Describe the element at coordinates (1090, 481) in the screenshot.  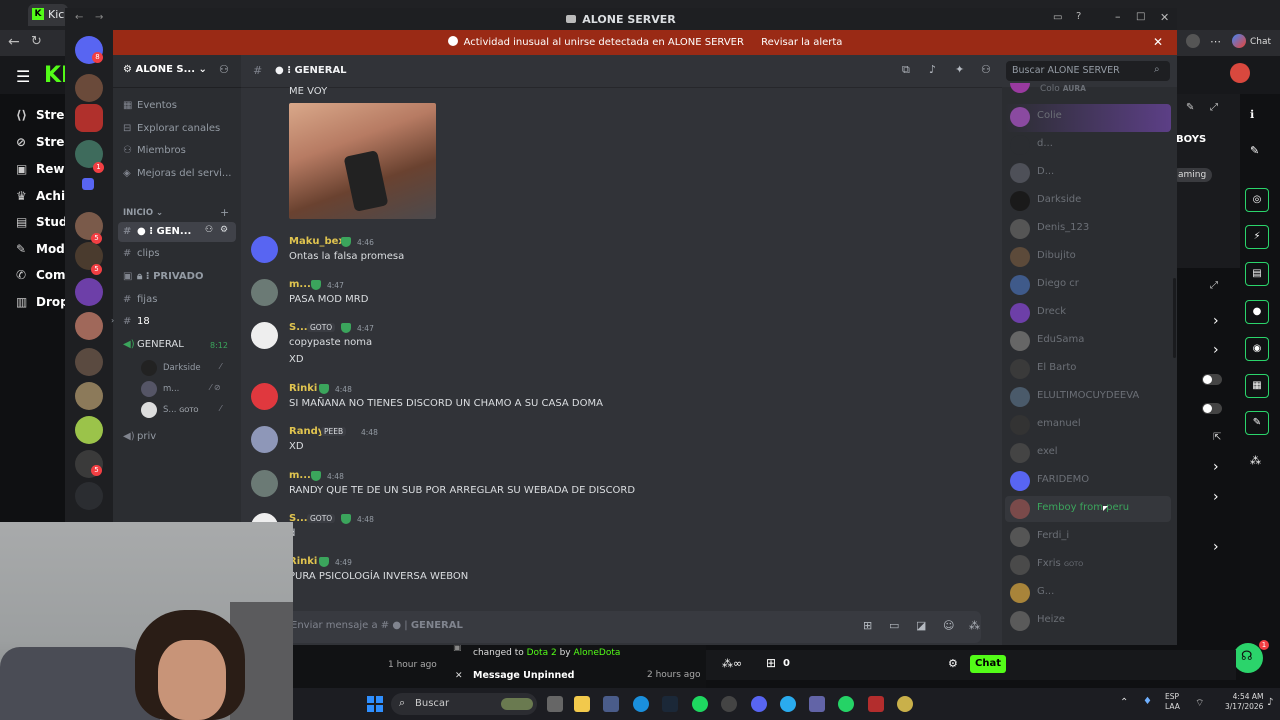
I see `member-item: FARIDEMO` at that location.